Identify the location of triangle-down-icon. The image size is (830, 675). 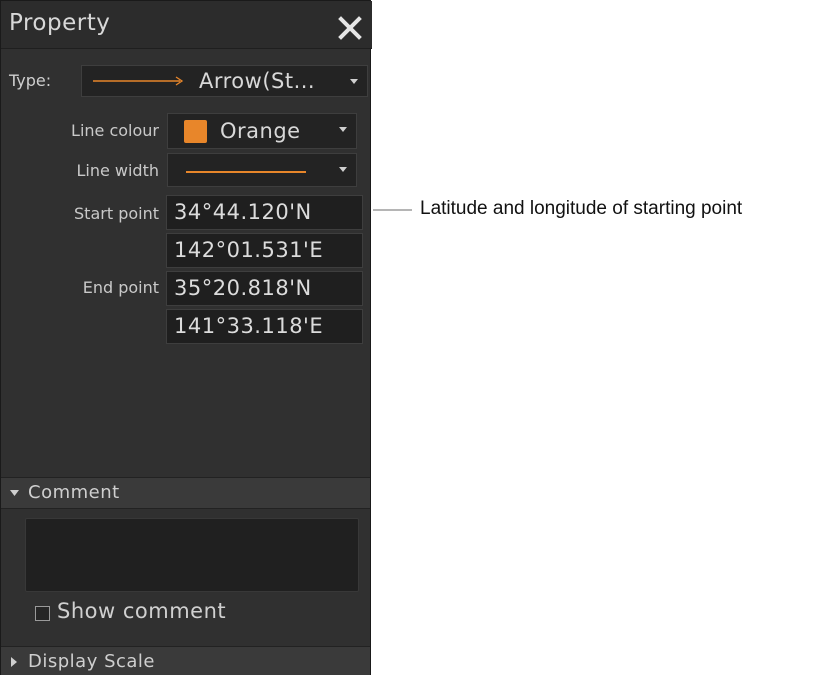
(14, 493).